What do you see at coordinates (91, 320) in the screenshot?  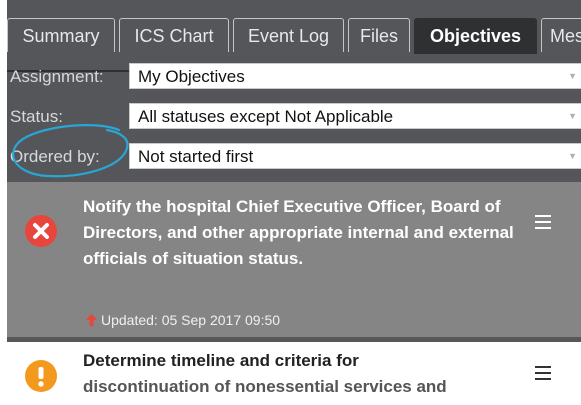 I see `up-arrow-icon` at bounding box center [91, 320].